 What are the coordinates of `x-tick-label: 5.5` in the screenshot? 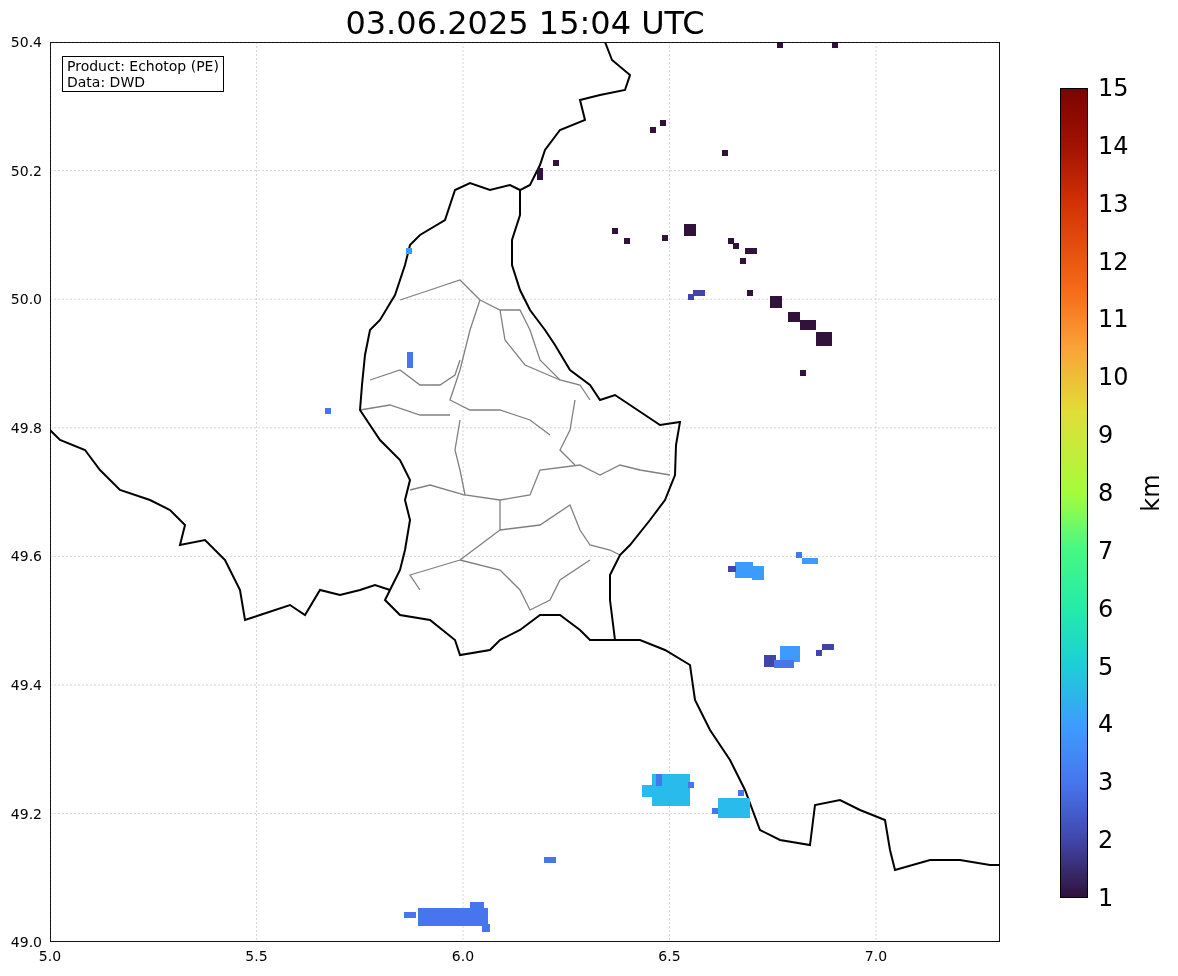 It's located at (256, 956).